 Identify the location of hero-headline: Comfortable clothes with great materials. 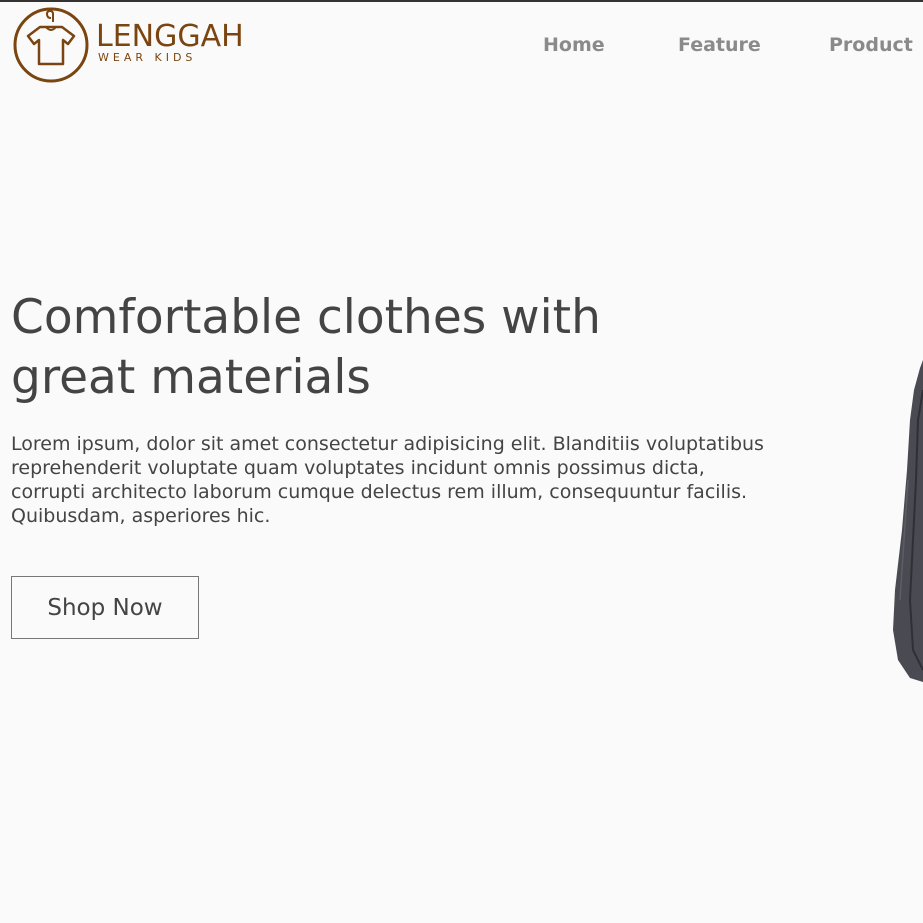
(361, 348).